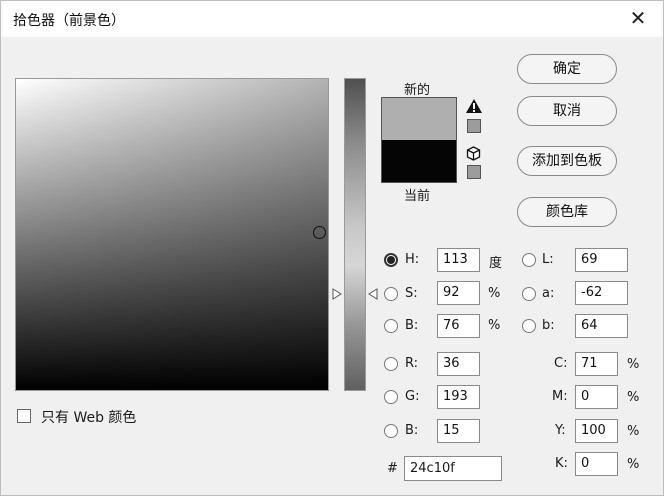  I want to click on green-radio, so click(391, 397).